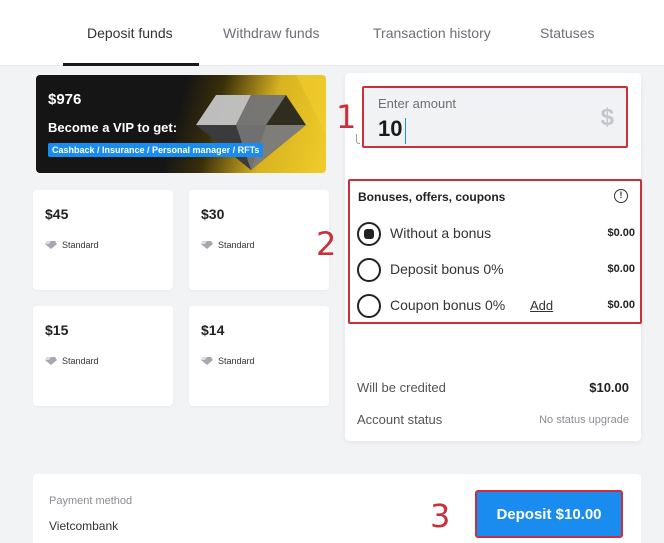 This screenshot has width=664, height=543. I want to click on tab-statuses: Statuses, so click(567, 33).